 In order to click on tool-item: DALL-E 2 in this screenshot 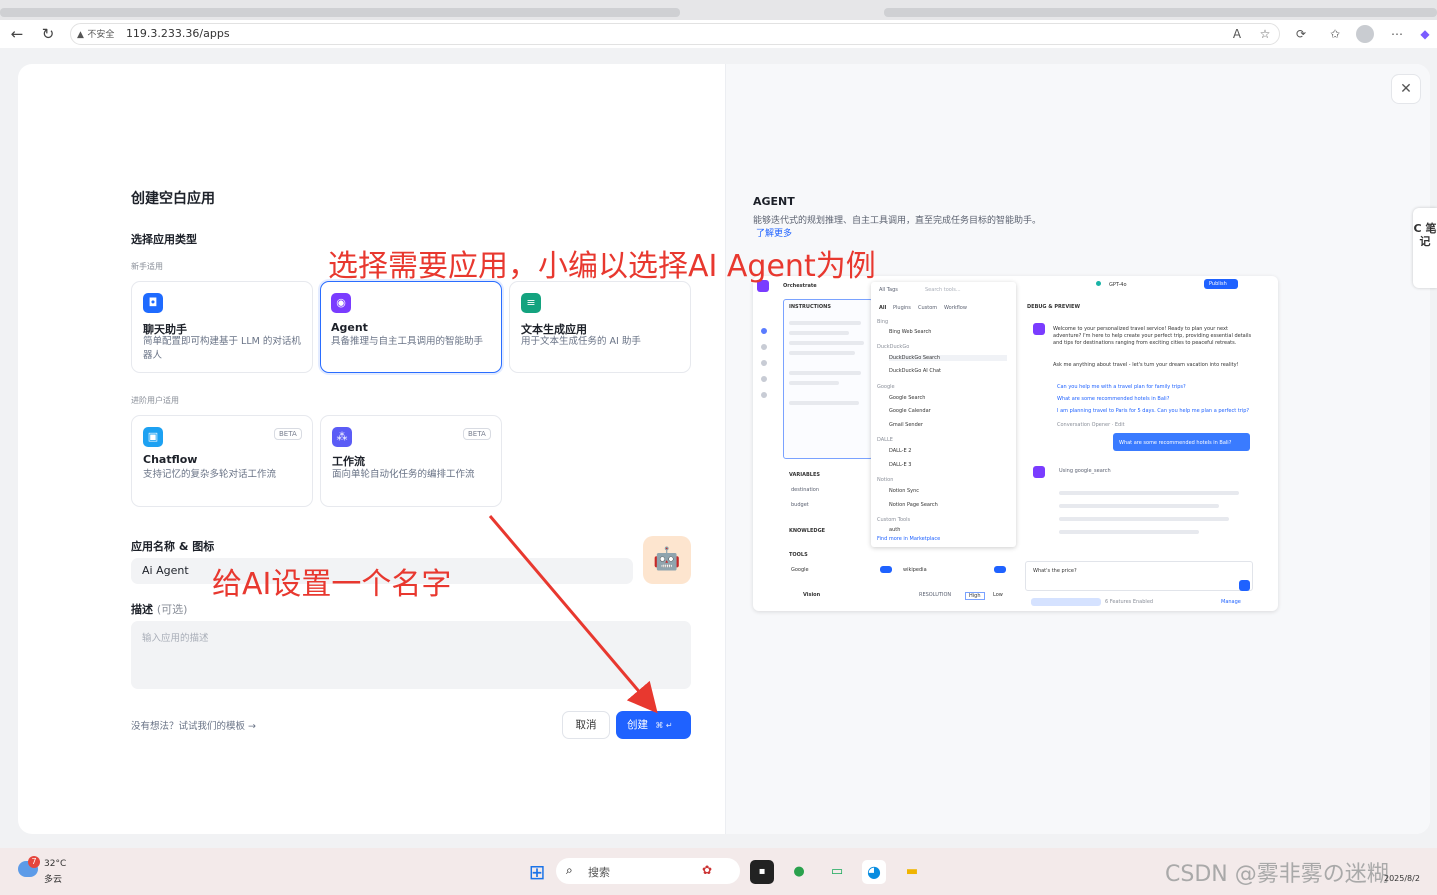, I will do `click(900, 451)`.